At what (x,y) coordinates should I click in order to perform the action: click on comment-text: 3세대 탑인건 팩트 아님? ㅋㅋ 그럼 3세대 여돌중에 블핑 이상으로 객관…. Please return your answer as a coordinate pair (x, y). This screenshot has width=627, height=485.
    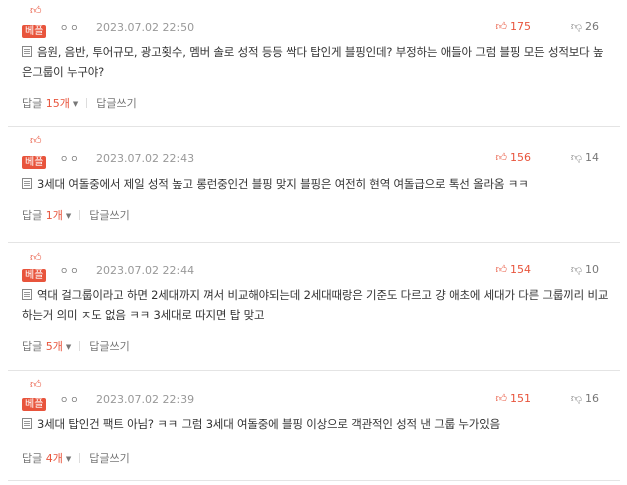
    Looking at the image, I should click on (268, 424).